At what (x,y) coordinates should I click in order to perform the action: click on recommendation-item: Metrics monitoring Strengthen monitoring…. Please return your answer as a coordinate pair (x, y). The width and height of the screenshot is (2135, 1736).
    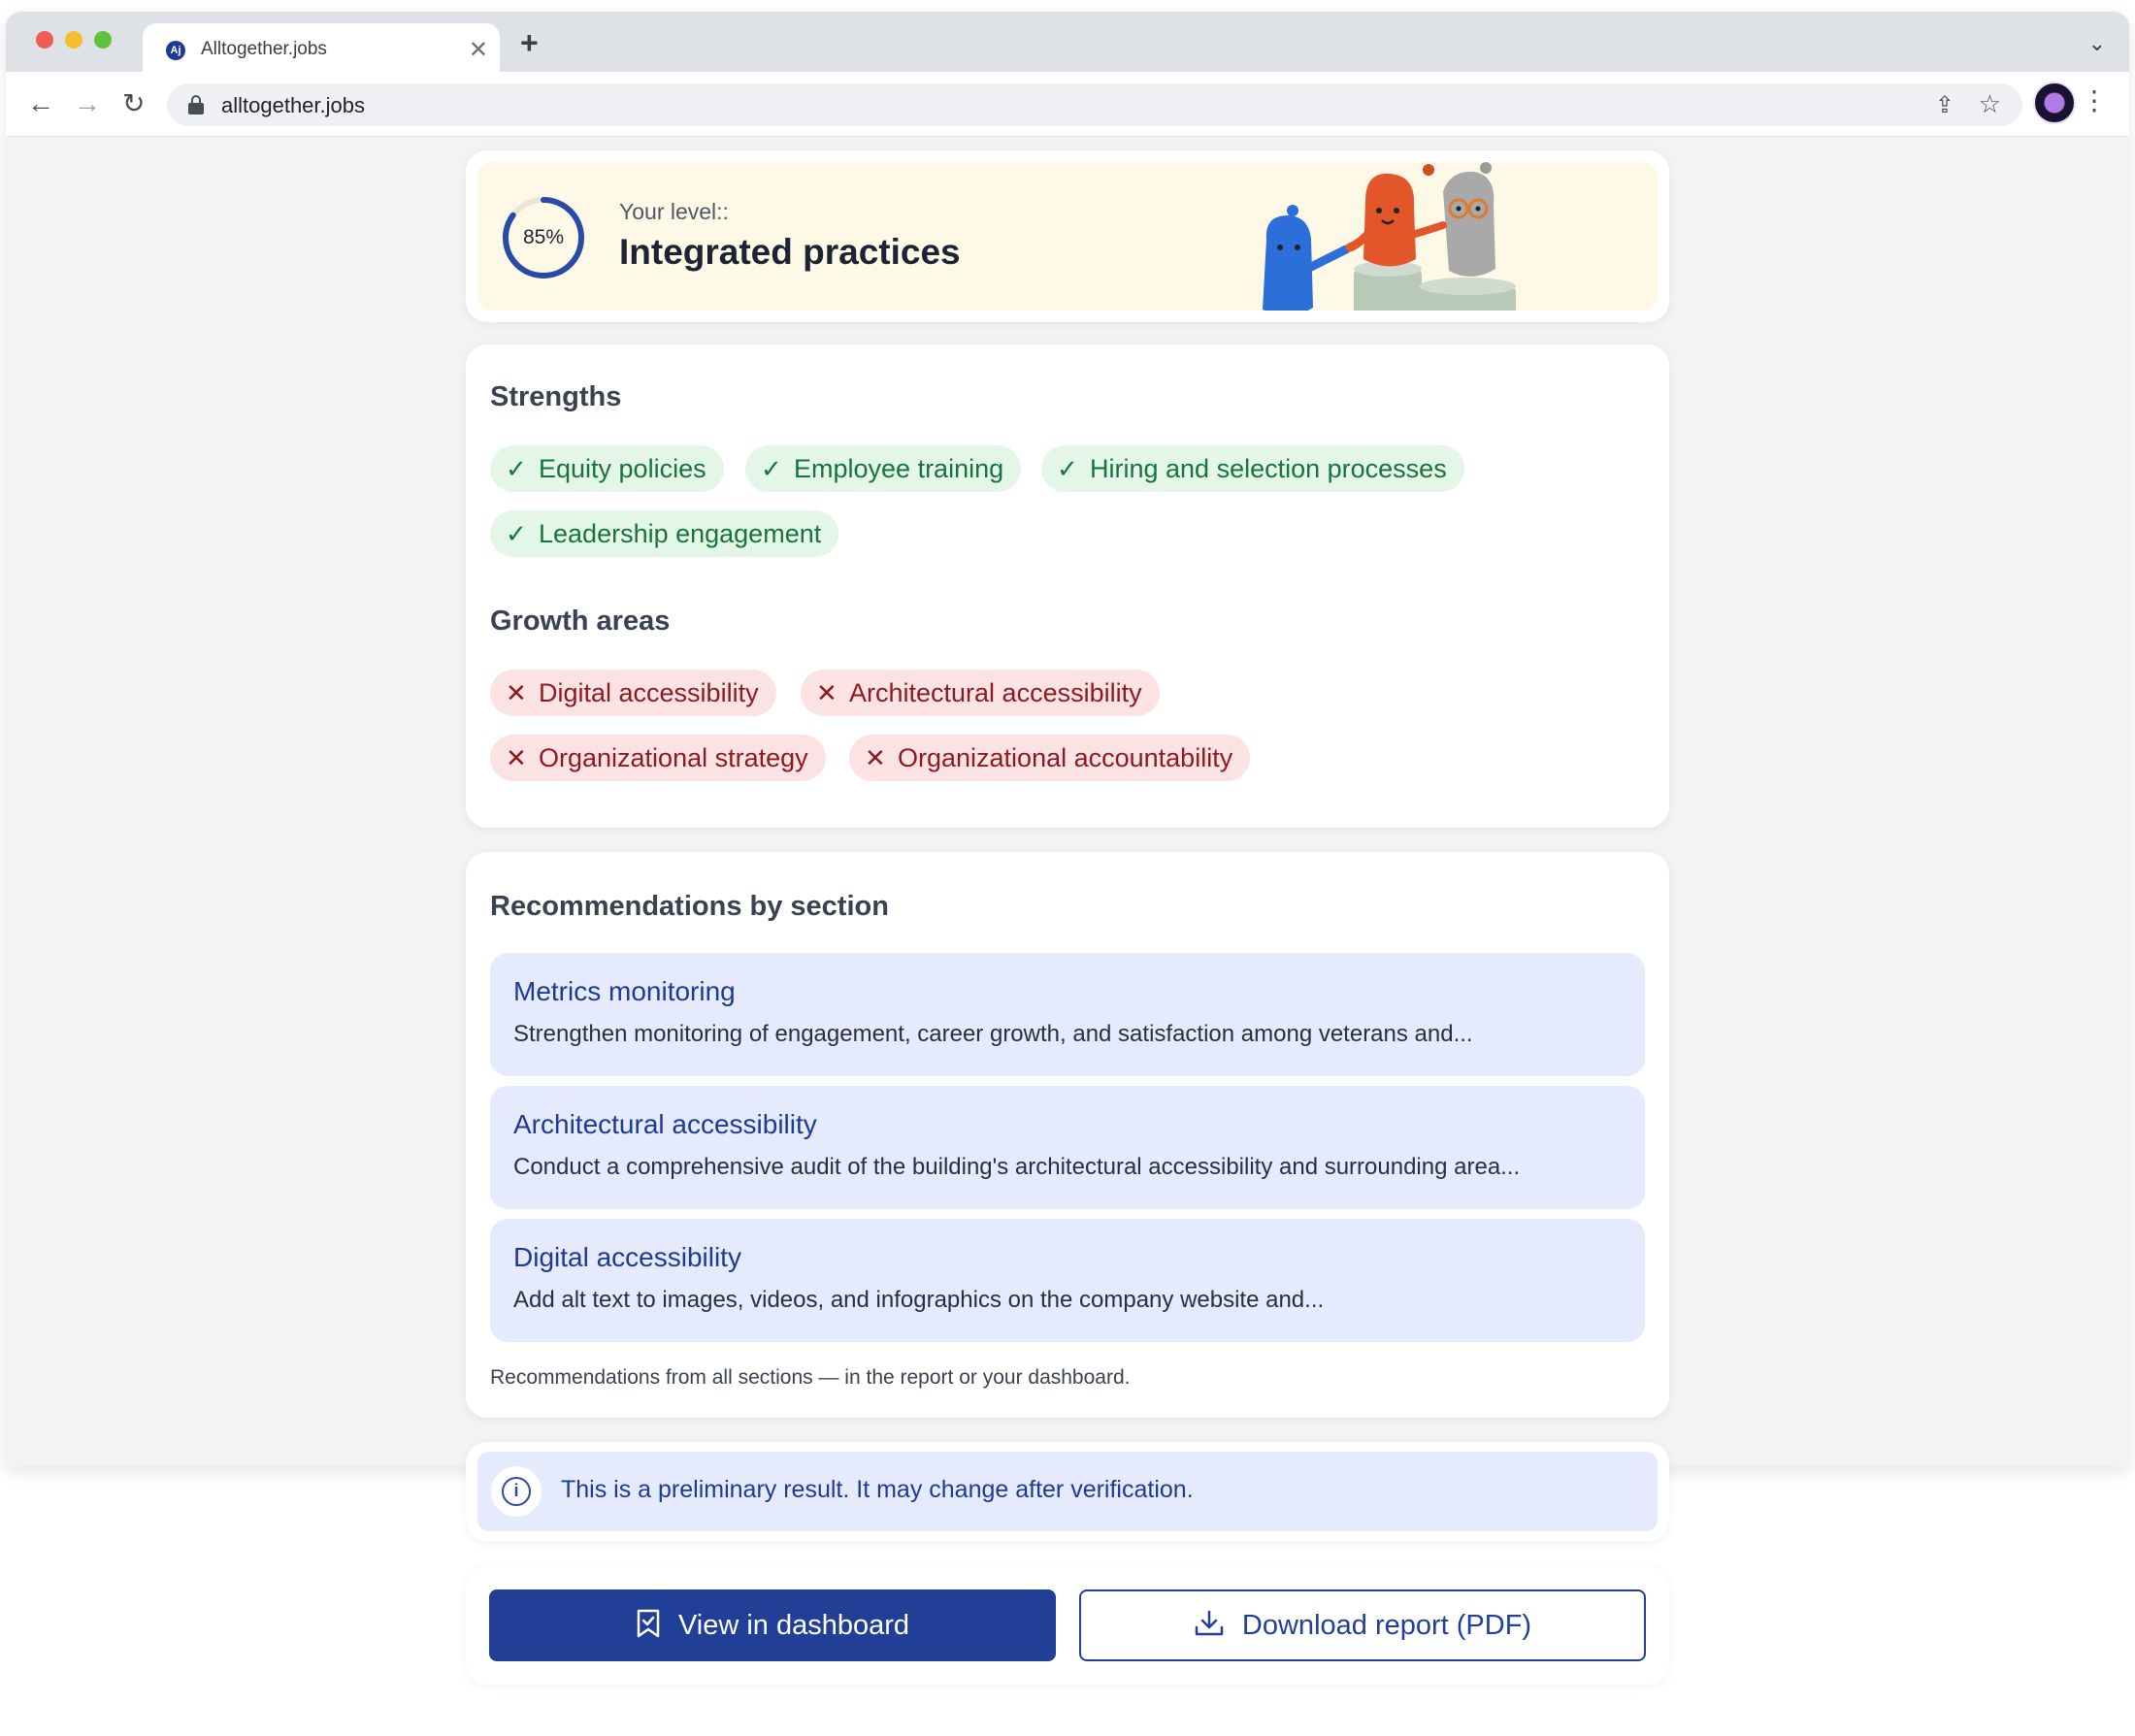
    Looking at the image, I should click on (1067, 1014).